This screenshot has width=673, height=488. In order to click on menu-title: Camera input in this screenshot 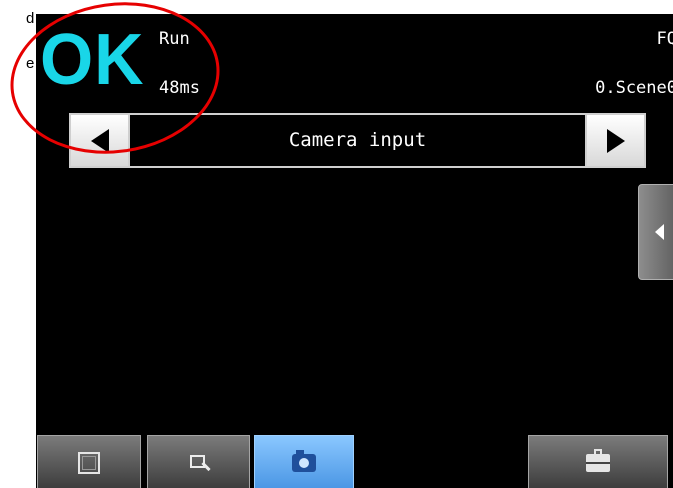, I will do `click(357, 140)`.